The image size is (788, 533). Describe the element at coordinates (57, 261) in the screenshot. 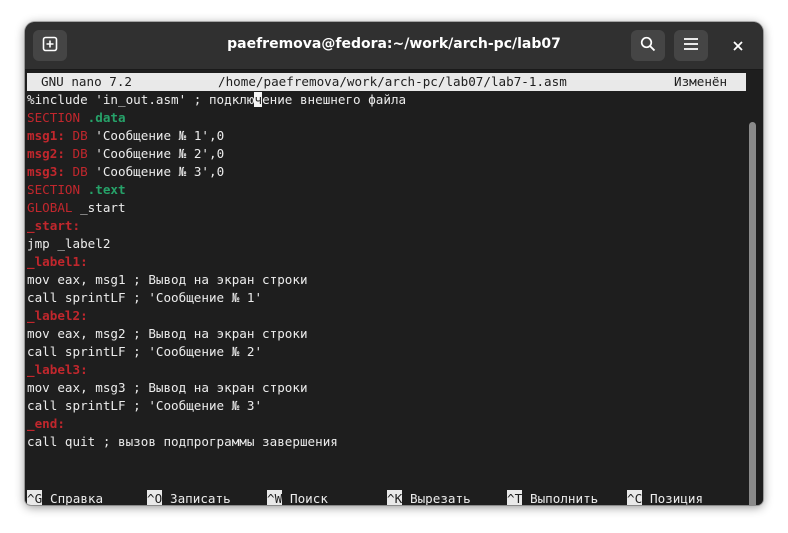

I see `code-token: _label1:` at that location.